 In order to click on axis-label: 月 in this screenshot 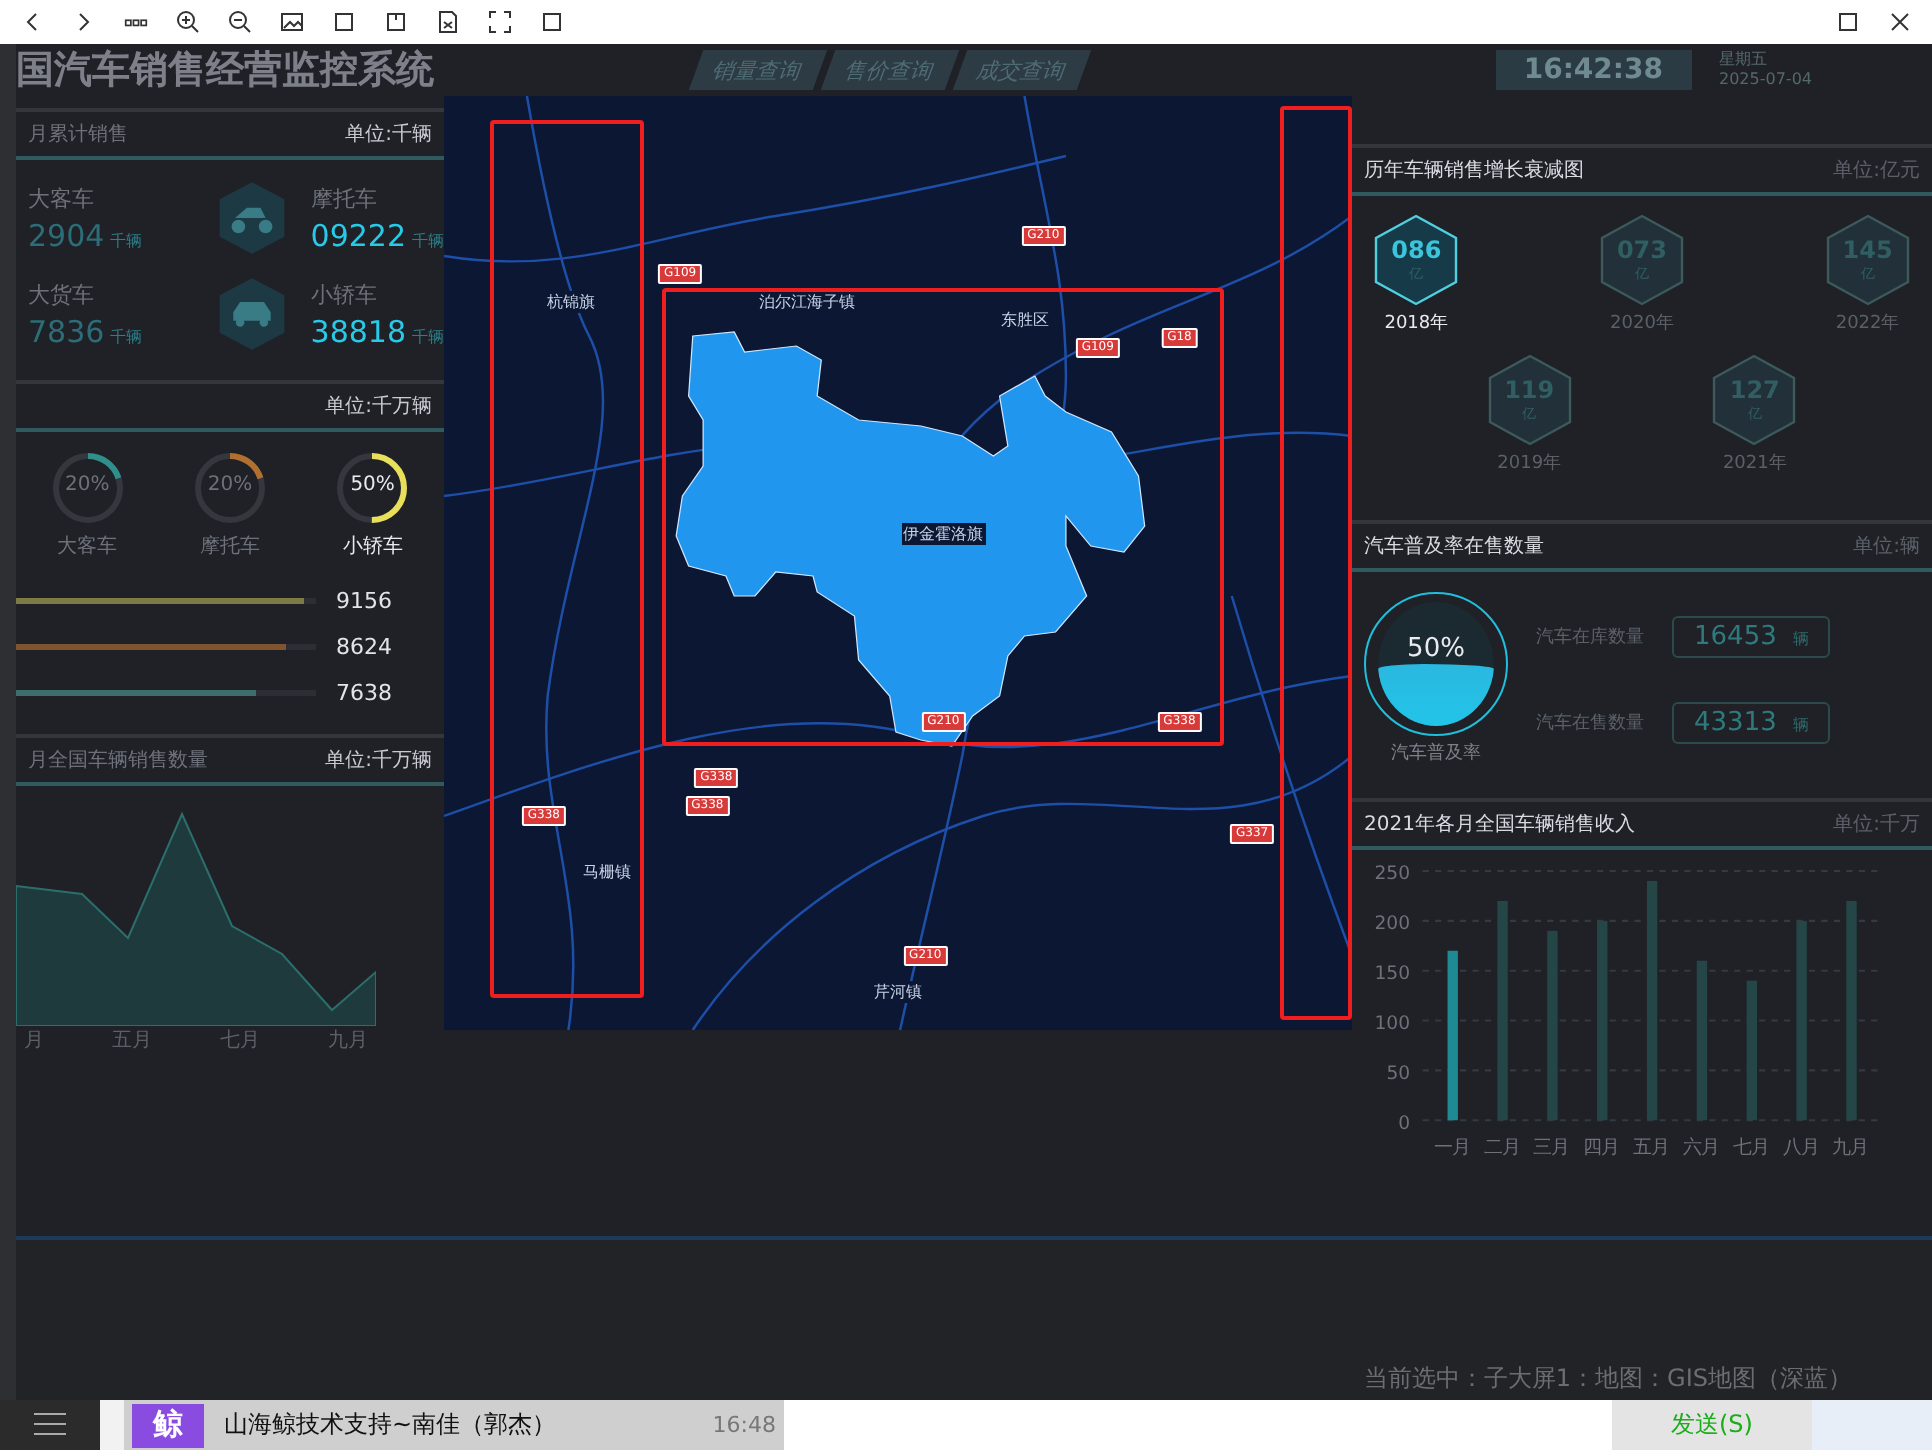, I will do `click(34, 1041)`.